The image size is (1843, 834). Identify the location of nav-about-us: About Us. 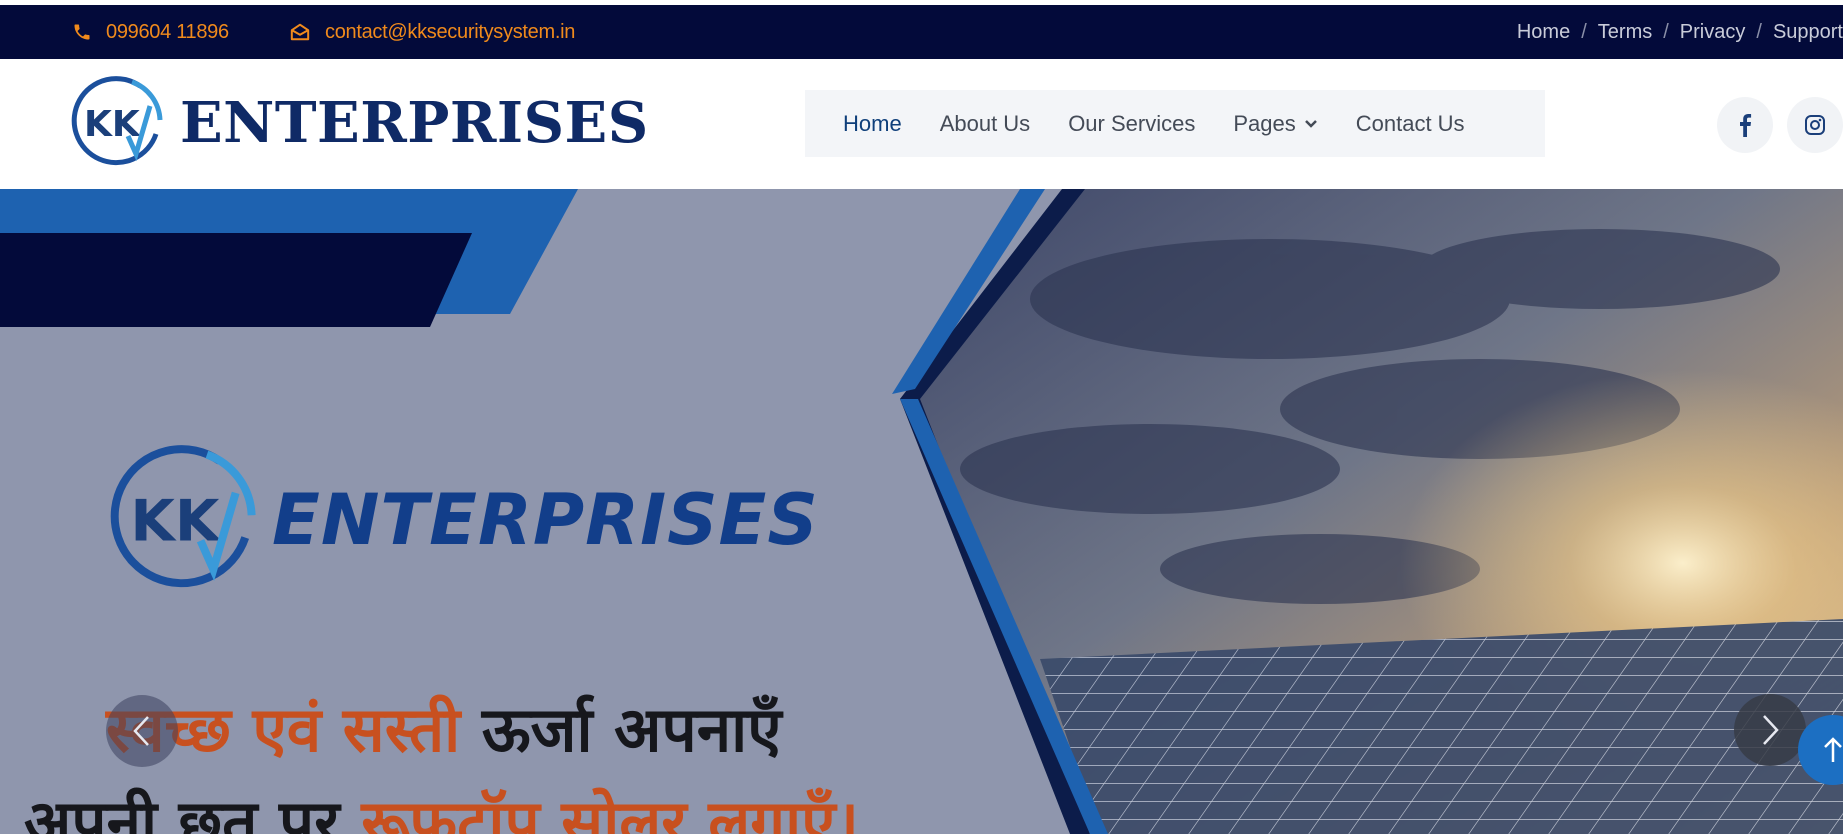
(985, 124).